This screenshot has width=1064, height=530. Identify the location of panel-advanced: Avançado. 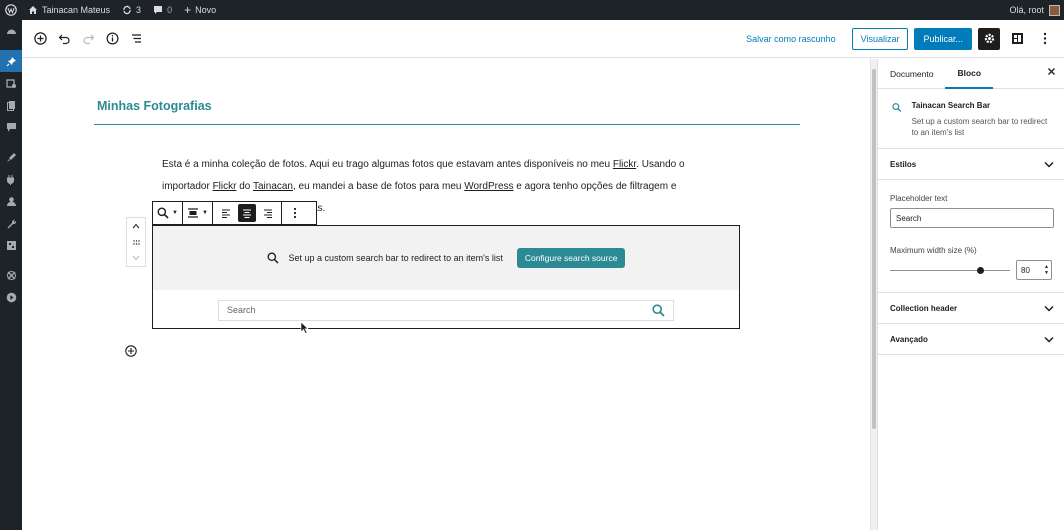
(971, 339).